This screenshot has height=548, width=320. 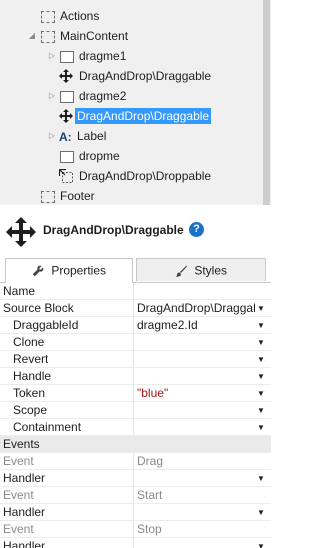 I want to click on event-name: Drag, so click(x=150, y=461).